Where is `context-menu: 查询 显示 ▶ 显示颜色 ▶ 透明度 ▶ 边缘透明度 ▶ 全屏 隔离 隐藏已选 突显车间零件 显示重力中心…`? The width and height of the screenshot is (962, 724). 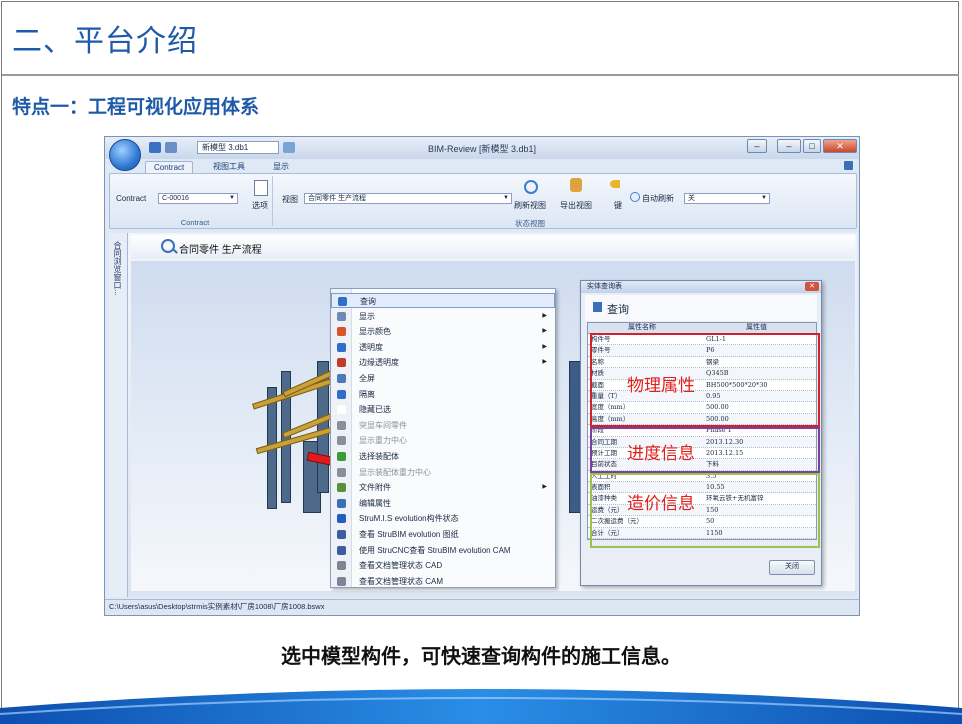
context-menu: 查询 显示 ▶ 显示颜色 ▶ 透明度 ▶ 边缘透明度 ▶ 全屏 隔离 隐藏已选 突显车间零件 显示重力中心… is located at coordinates (443, 438).